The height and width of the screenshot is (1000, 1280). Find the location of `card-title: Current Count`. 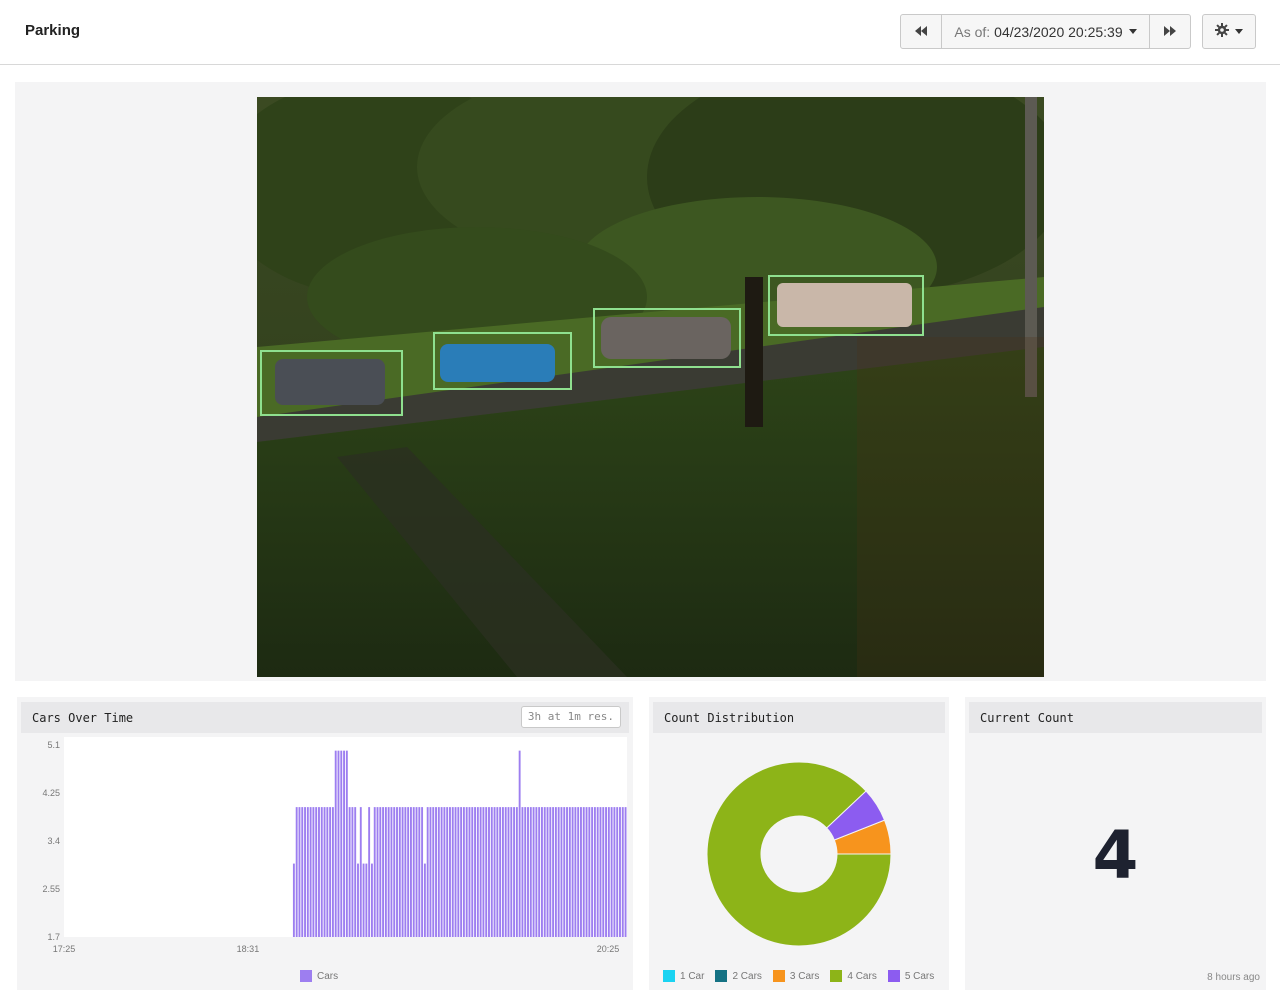

card-title: Current Count is located at coordinates (1027, 718).